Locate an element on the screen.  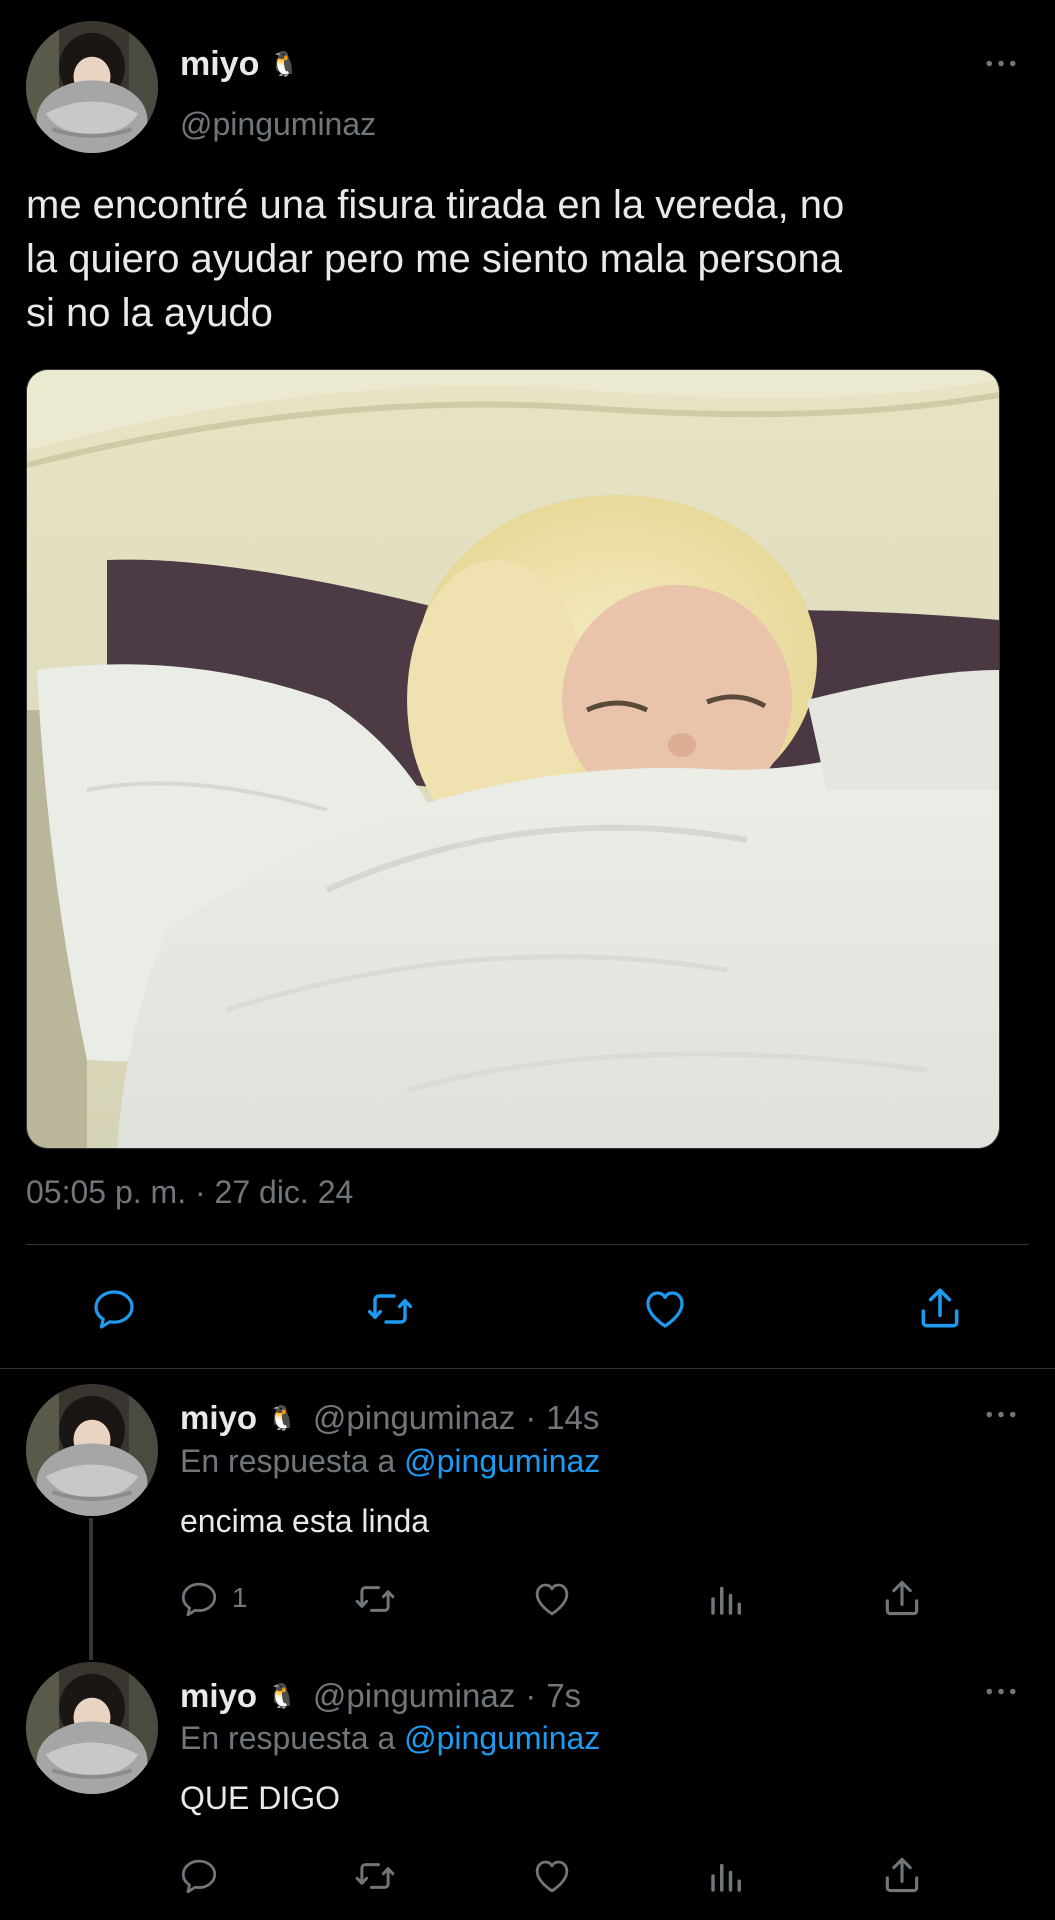
thread-line is located at coordinates (91, 1589).